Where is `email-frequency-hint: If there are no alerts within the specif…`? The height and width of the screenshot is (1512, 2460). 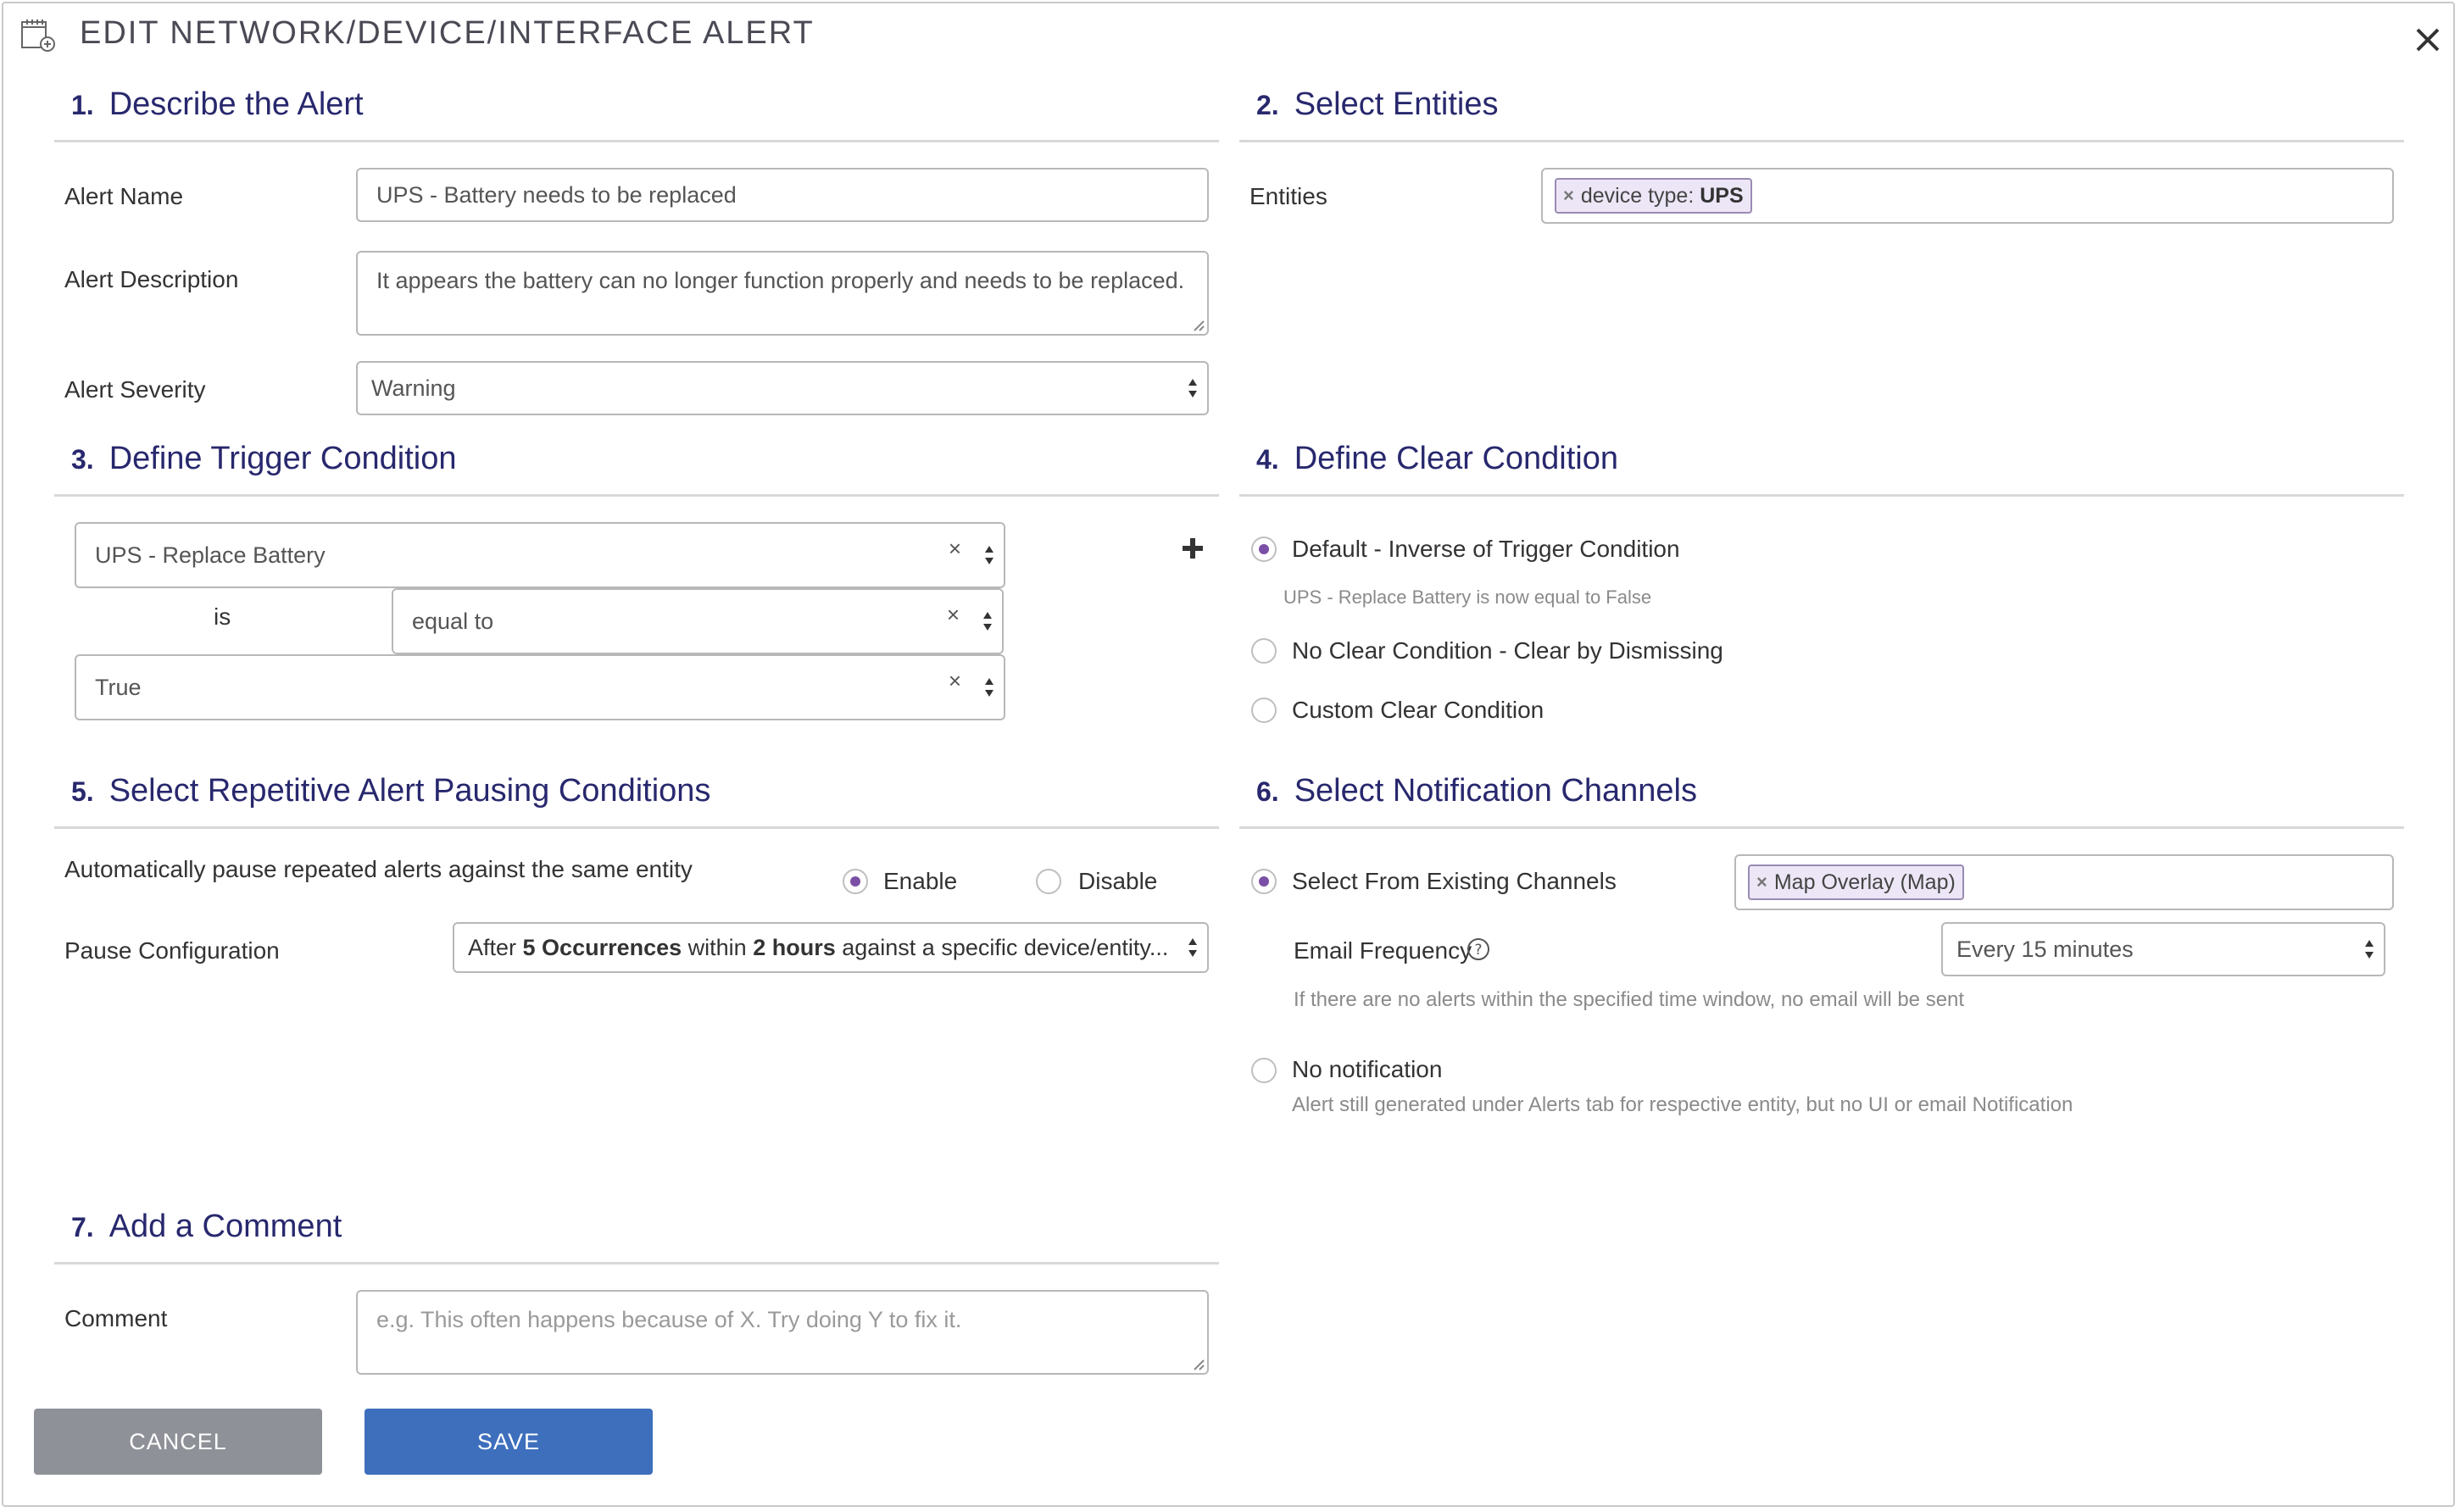 email-frequency-hint: If there are no alerts within the specif… is located at coordinates (1629, 1000).